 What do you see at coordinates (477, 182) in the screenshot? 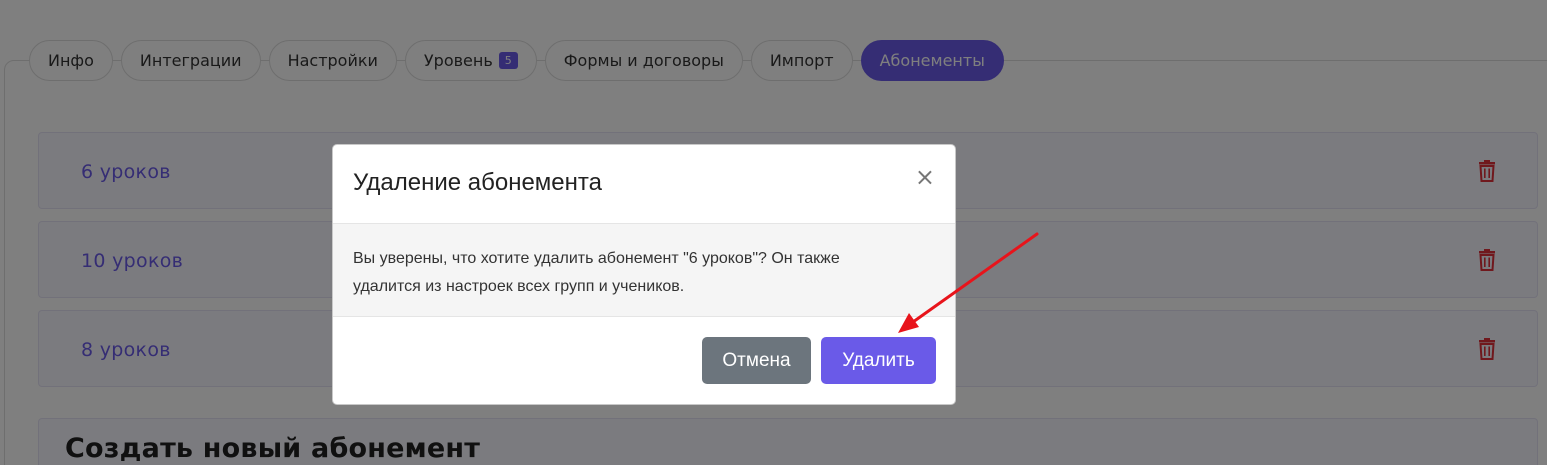
I see `modal-title: Удаление абонемента` at bounding box center [477, 182].